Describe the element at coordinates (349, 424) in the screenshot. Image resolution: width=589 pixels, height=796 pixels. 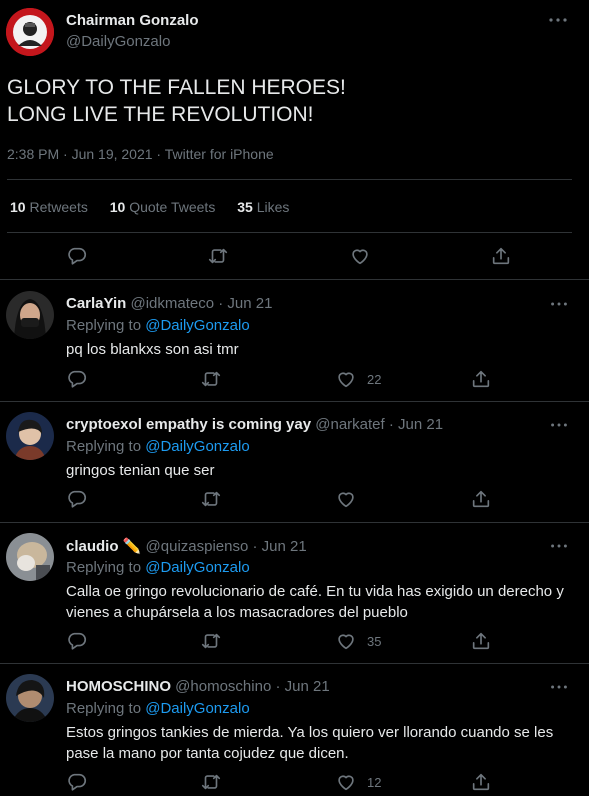
I see `author-handle: @narkatef` at that location.